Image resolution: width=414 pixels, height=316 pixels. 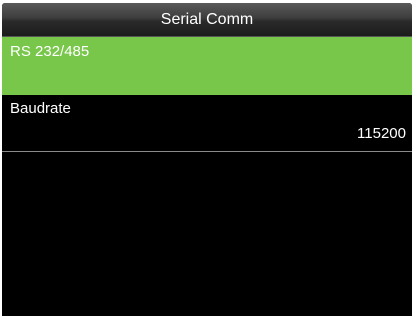 I want to click on menu-item-label: Baudrate, so click(x=40, y=108).